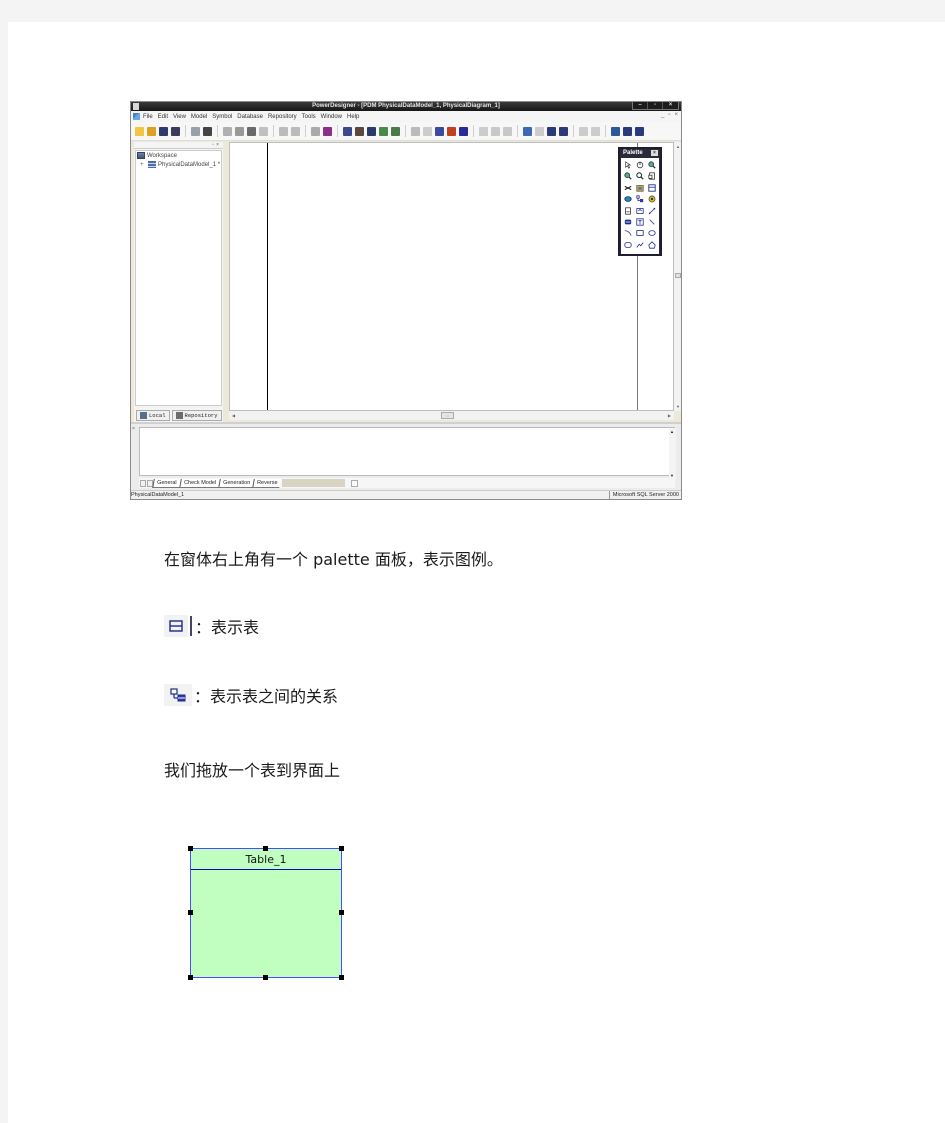 This screenshot has width=945, height=1123. What do you see at coordinates (166, 483) in the screenshot?
I see `tab-general: General` at bounding box center [166, 483].